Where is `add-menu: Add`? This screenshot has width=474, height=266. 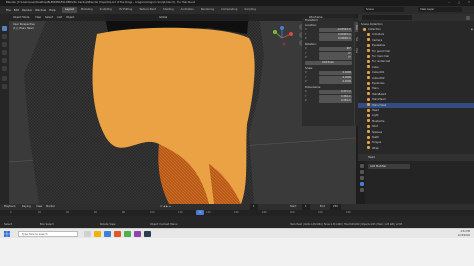 add-menu: Add is located at coordinates (59, 17).